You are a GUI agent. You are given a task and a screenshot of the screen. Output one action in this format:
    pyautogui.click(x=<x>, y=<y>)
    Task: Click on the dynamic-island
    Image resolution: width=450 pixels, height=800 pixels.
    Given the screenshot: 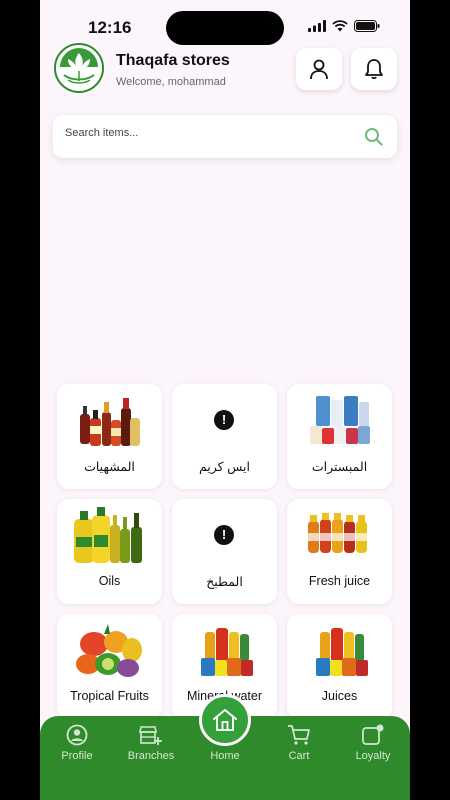 What is the action you would take?
    pyautogui.click(x=225, y=28)
    